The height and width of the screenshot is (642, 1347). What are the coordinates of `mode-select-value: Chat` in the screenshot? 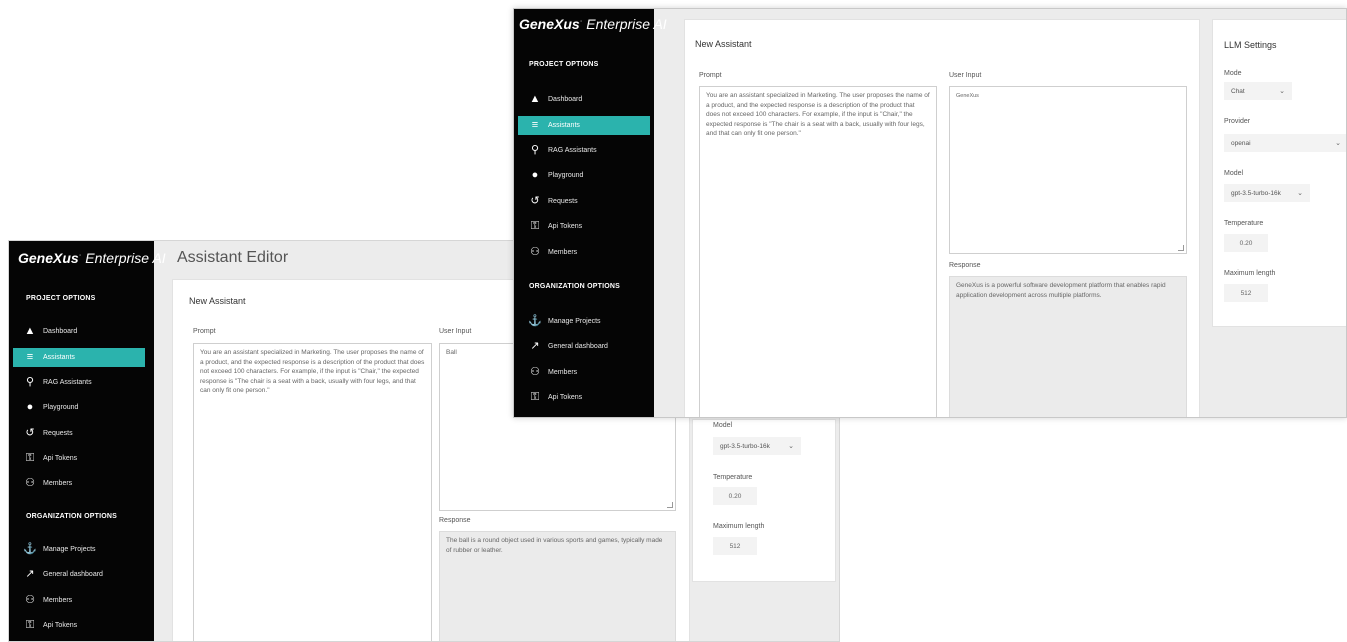 It's located at (1238, 91).